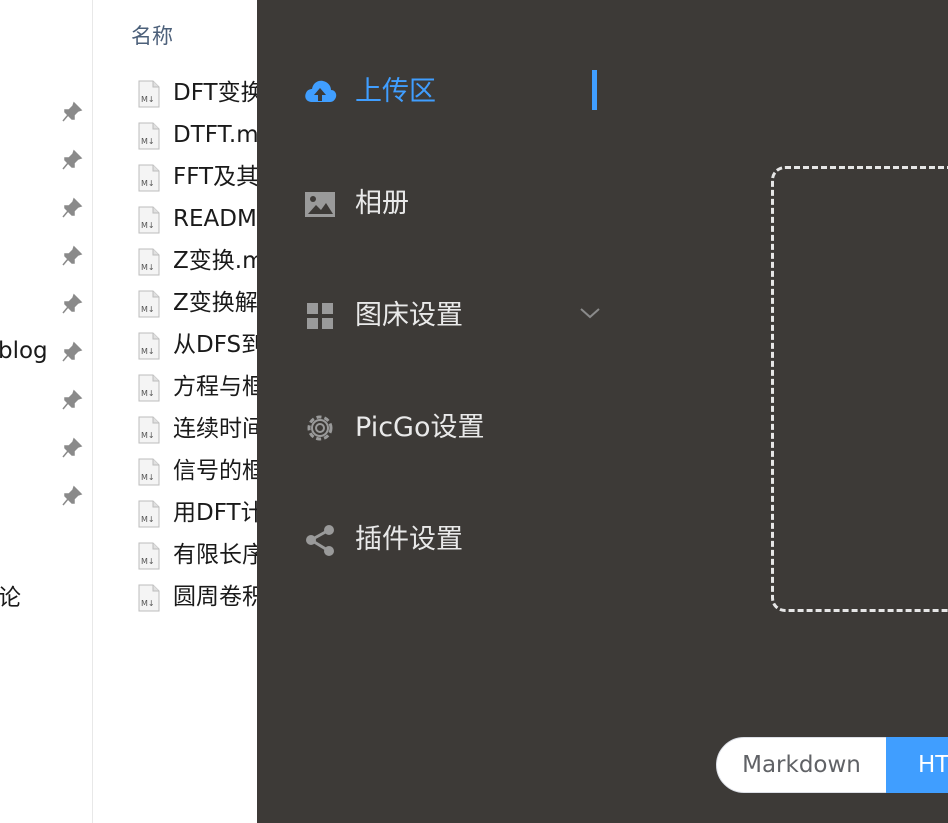 The width and height of the screenshot is (948, 823). I want to click on menu-label: PicGo设置, so click(420, 427).